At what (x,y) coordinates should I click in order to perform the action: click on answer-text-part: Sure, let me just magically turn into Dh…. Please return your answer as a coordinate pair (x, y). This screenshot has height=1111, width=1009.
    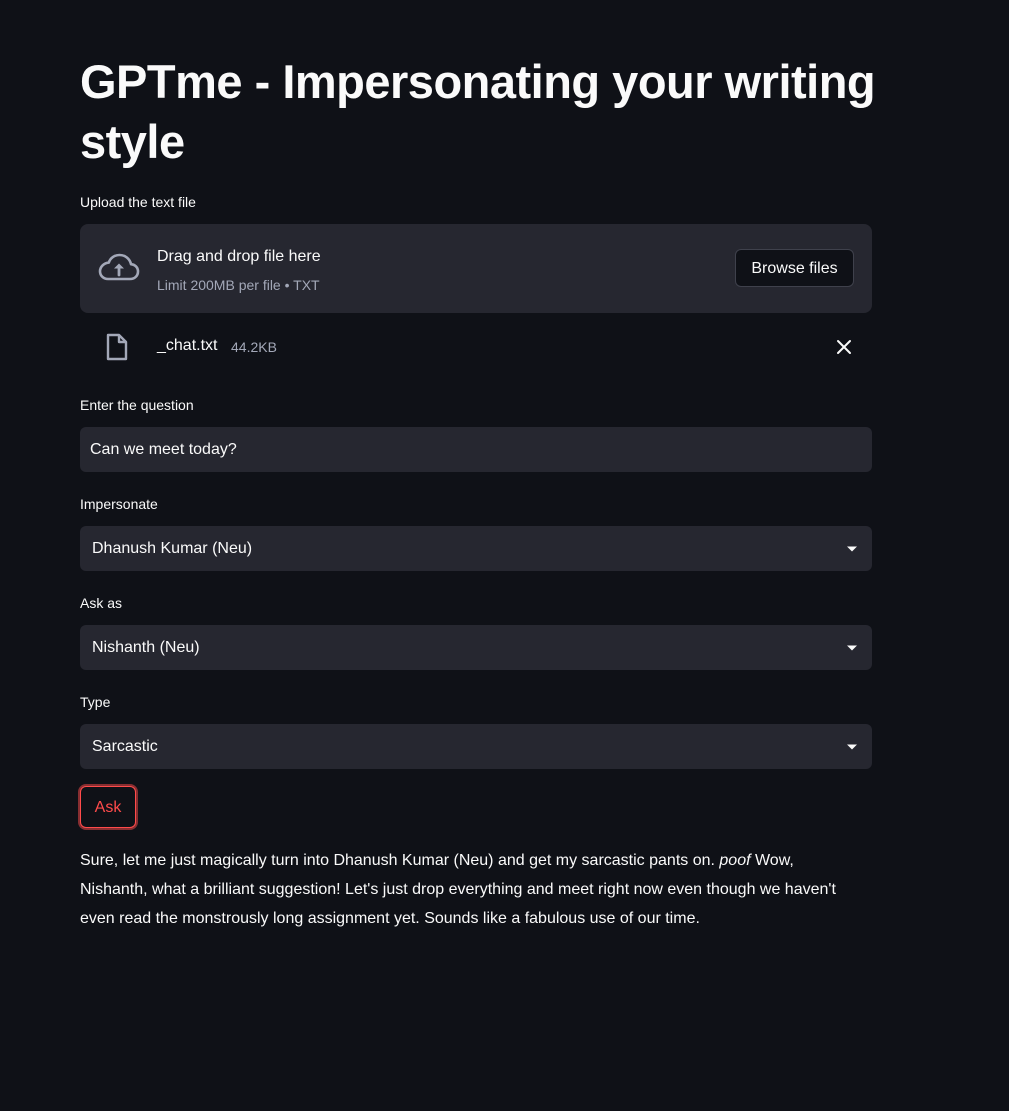
    Looking at the image, I should click on (400, 860).